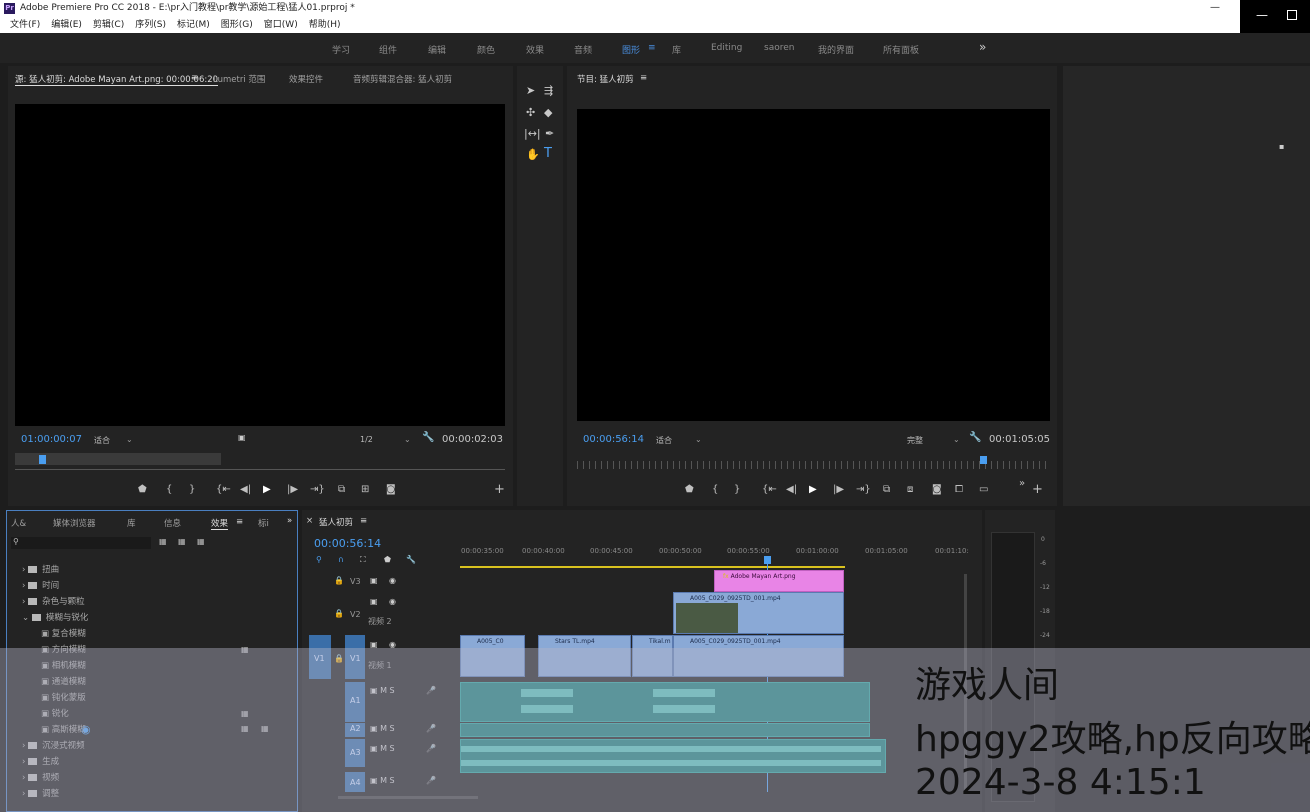 This screenshot has width=1310, height=812. Describe the element at coordinates (242, 437) in the screenshot. I see `clip-icon: ▣` at that location.